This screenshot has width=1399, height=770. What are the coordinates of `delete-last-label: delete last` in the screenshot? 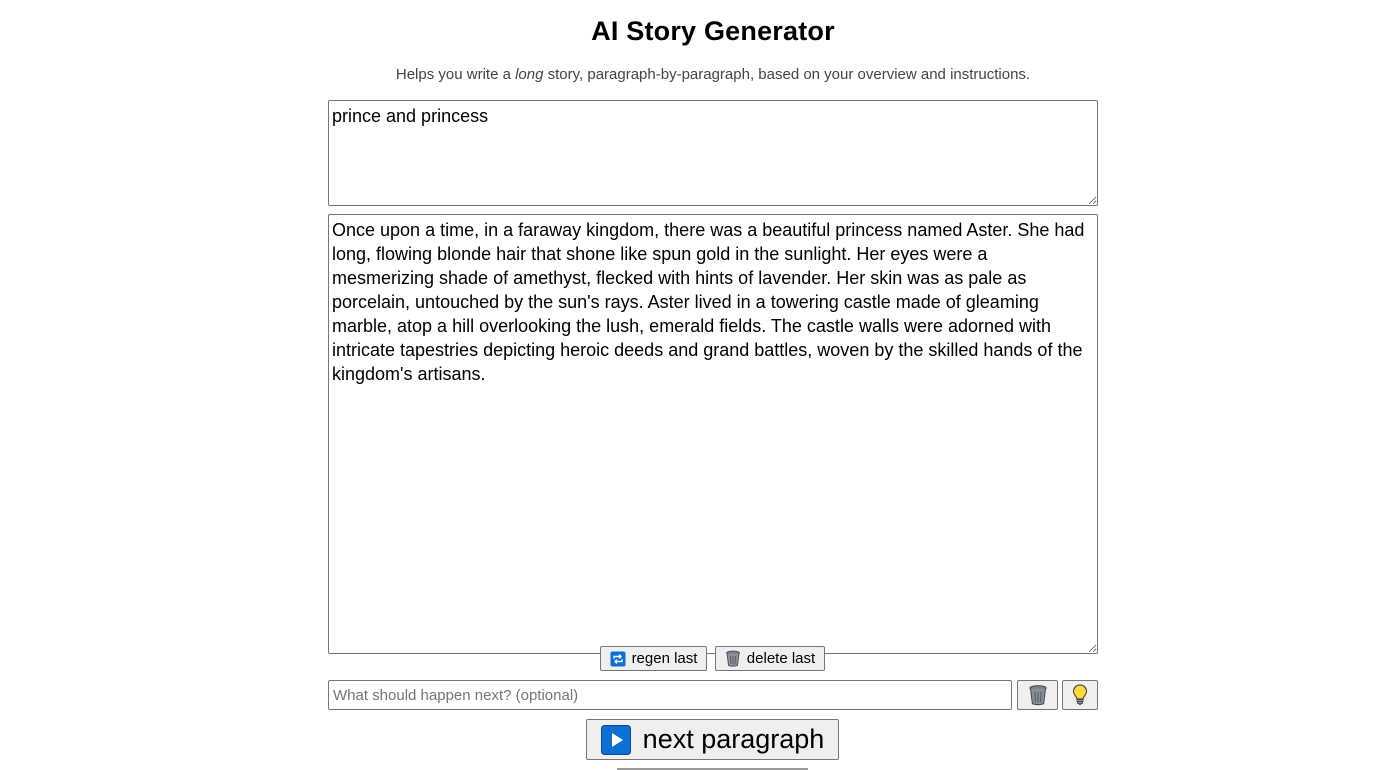 It's located at (781, 658).